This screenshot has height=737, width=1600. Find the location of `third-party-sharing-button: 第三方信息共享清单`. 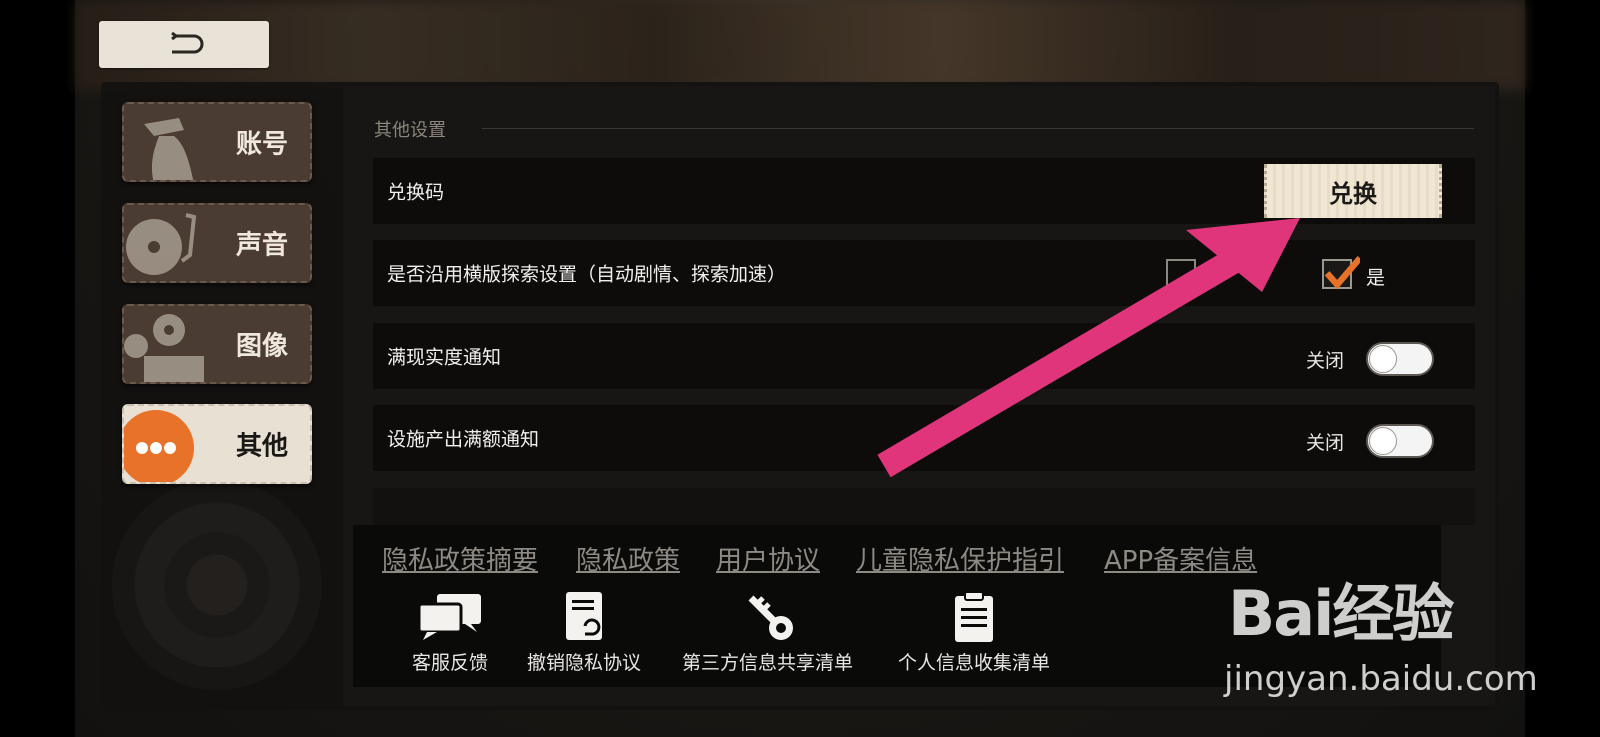

third-party-sharing-button: 第三方信息共享清单 is located at coordinates (767, 633).